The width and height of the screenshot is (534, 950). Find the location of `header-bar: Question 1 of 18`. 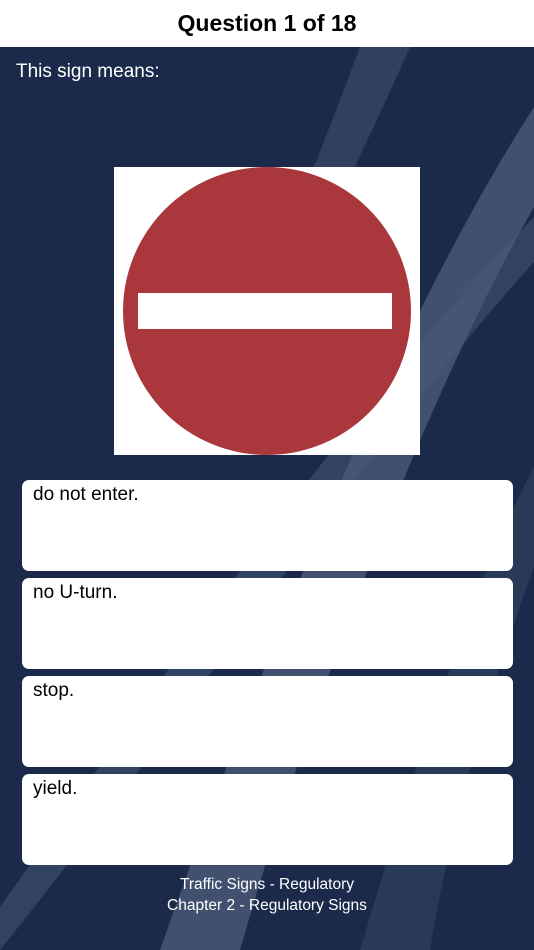

header-bar: Question 1 of 18 is located at coordinates (267, 23).